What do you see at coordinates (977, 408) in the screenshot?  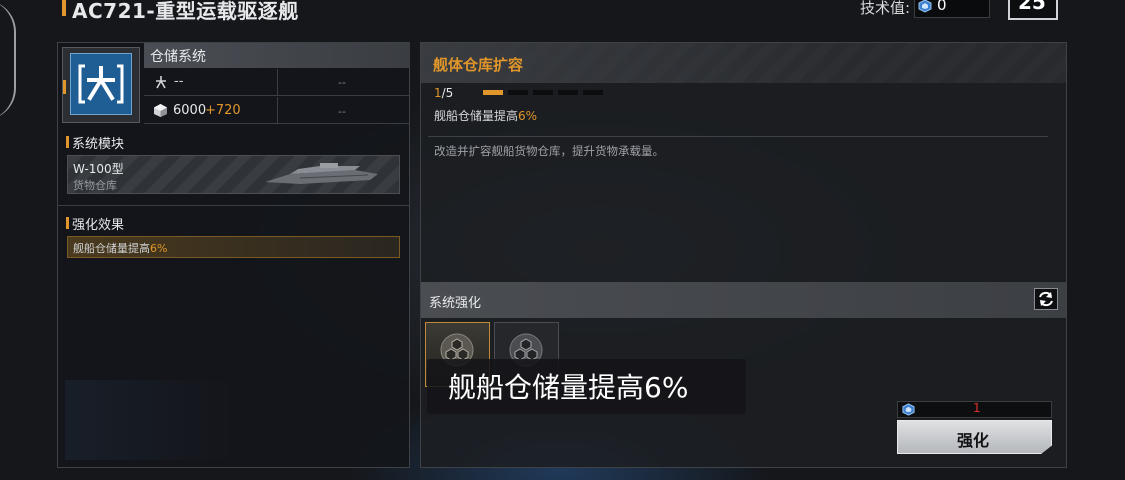 I see `cost-value: 1` at bounding box center [977, 408].